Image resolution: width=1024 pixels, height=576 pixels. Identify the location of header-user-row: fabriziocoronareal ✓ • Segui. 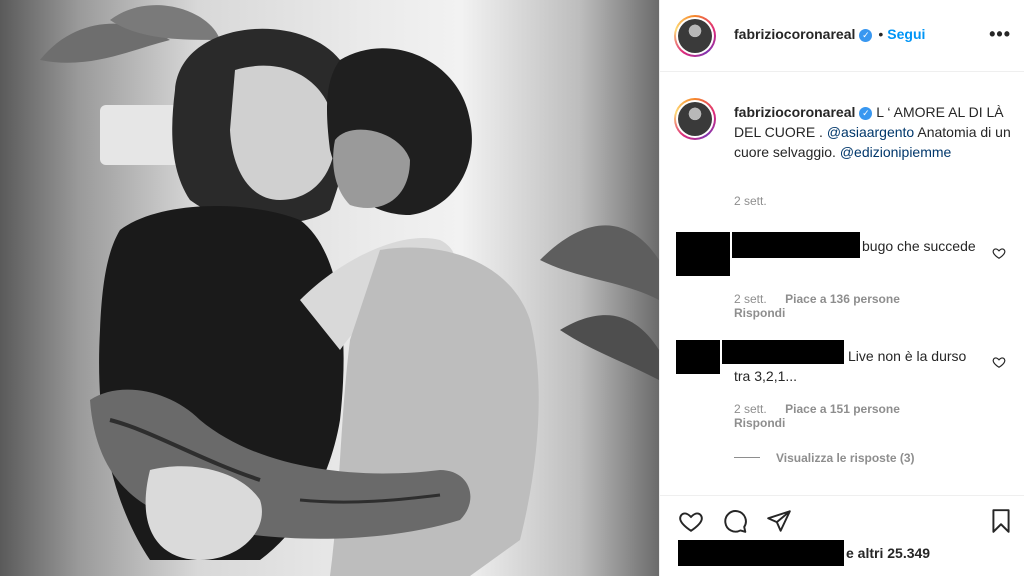
(829, 35).